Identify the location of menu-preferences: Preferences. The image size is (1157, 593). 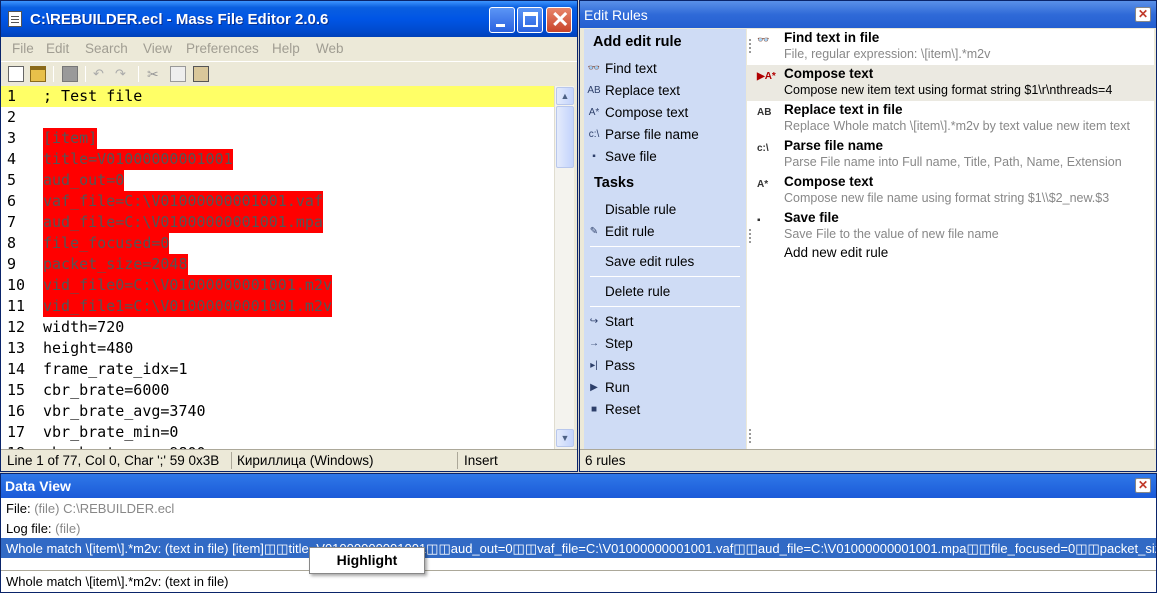
(222, 48).